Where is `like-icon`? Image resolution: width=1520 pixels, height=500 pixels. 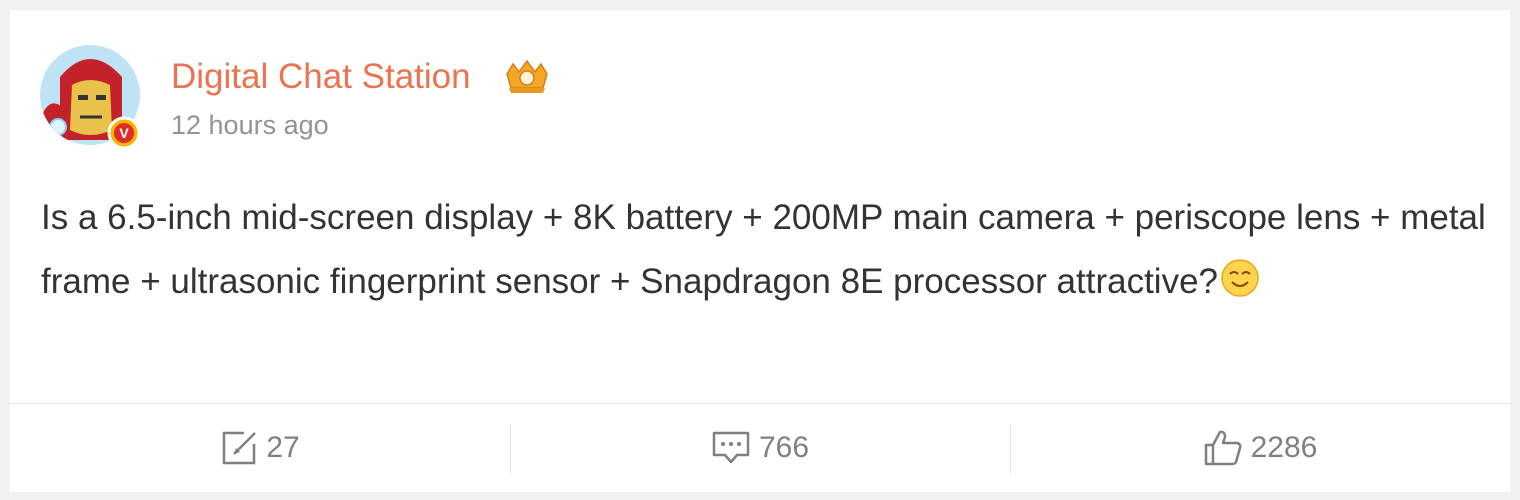 like-icon is located at coordinates (1223, 448).